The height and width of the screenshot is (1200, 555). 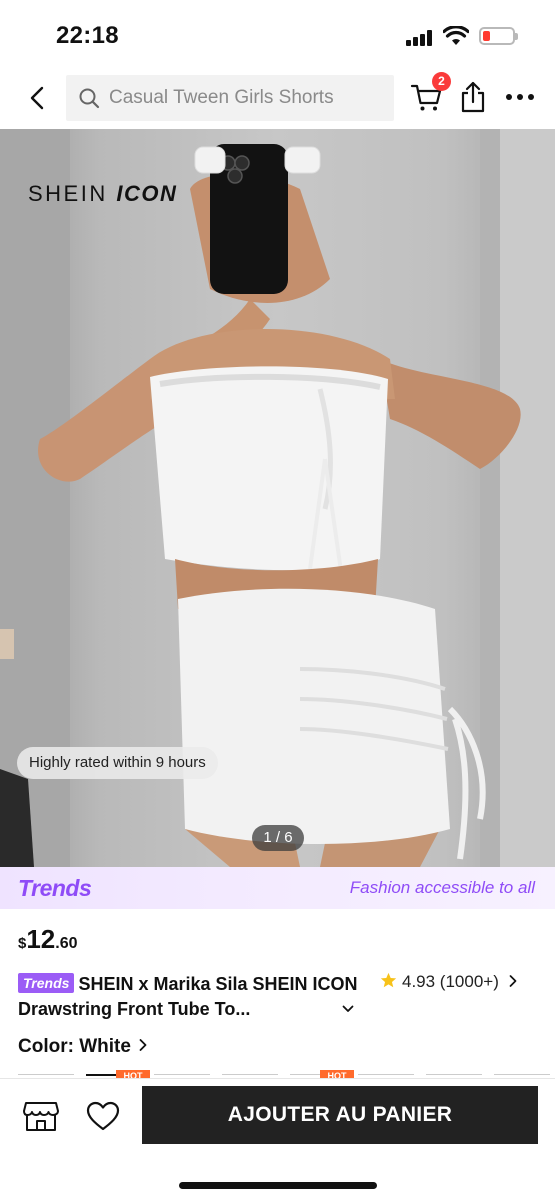 What do you see at coordinates (521, 98) in the screenshot?
I see `more-options-icon` at bounding box center [521, 98].